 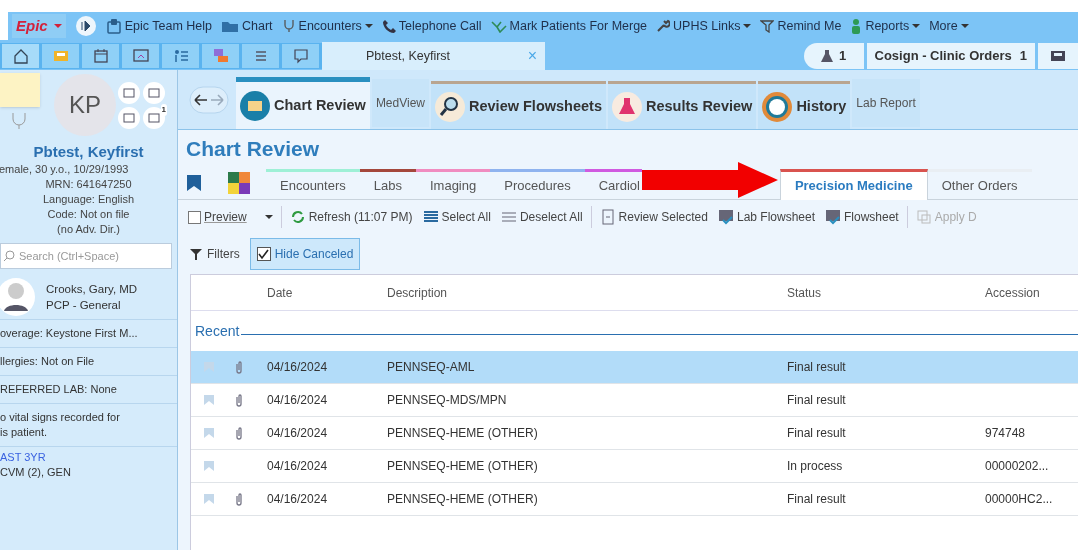 I want to click on flag-button: 1, so click(x=154, y=117).